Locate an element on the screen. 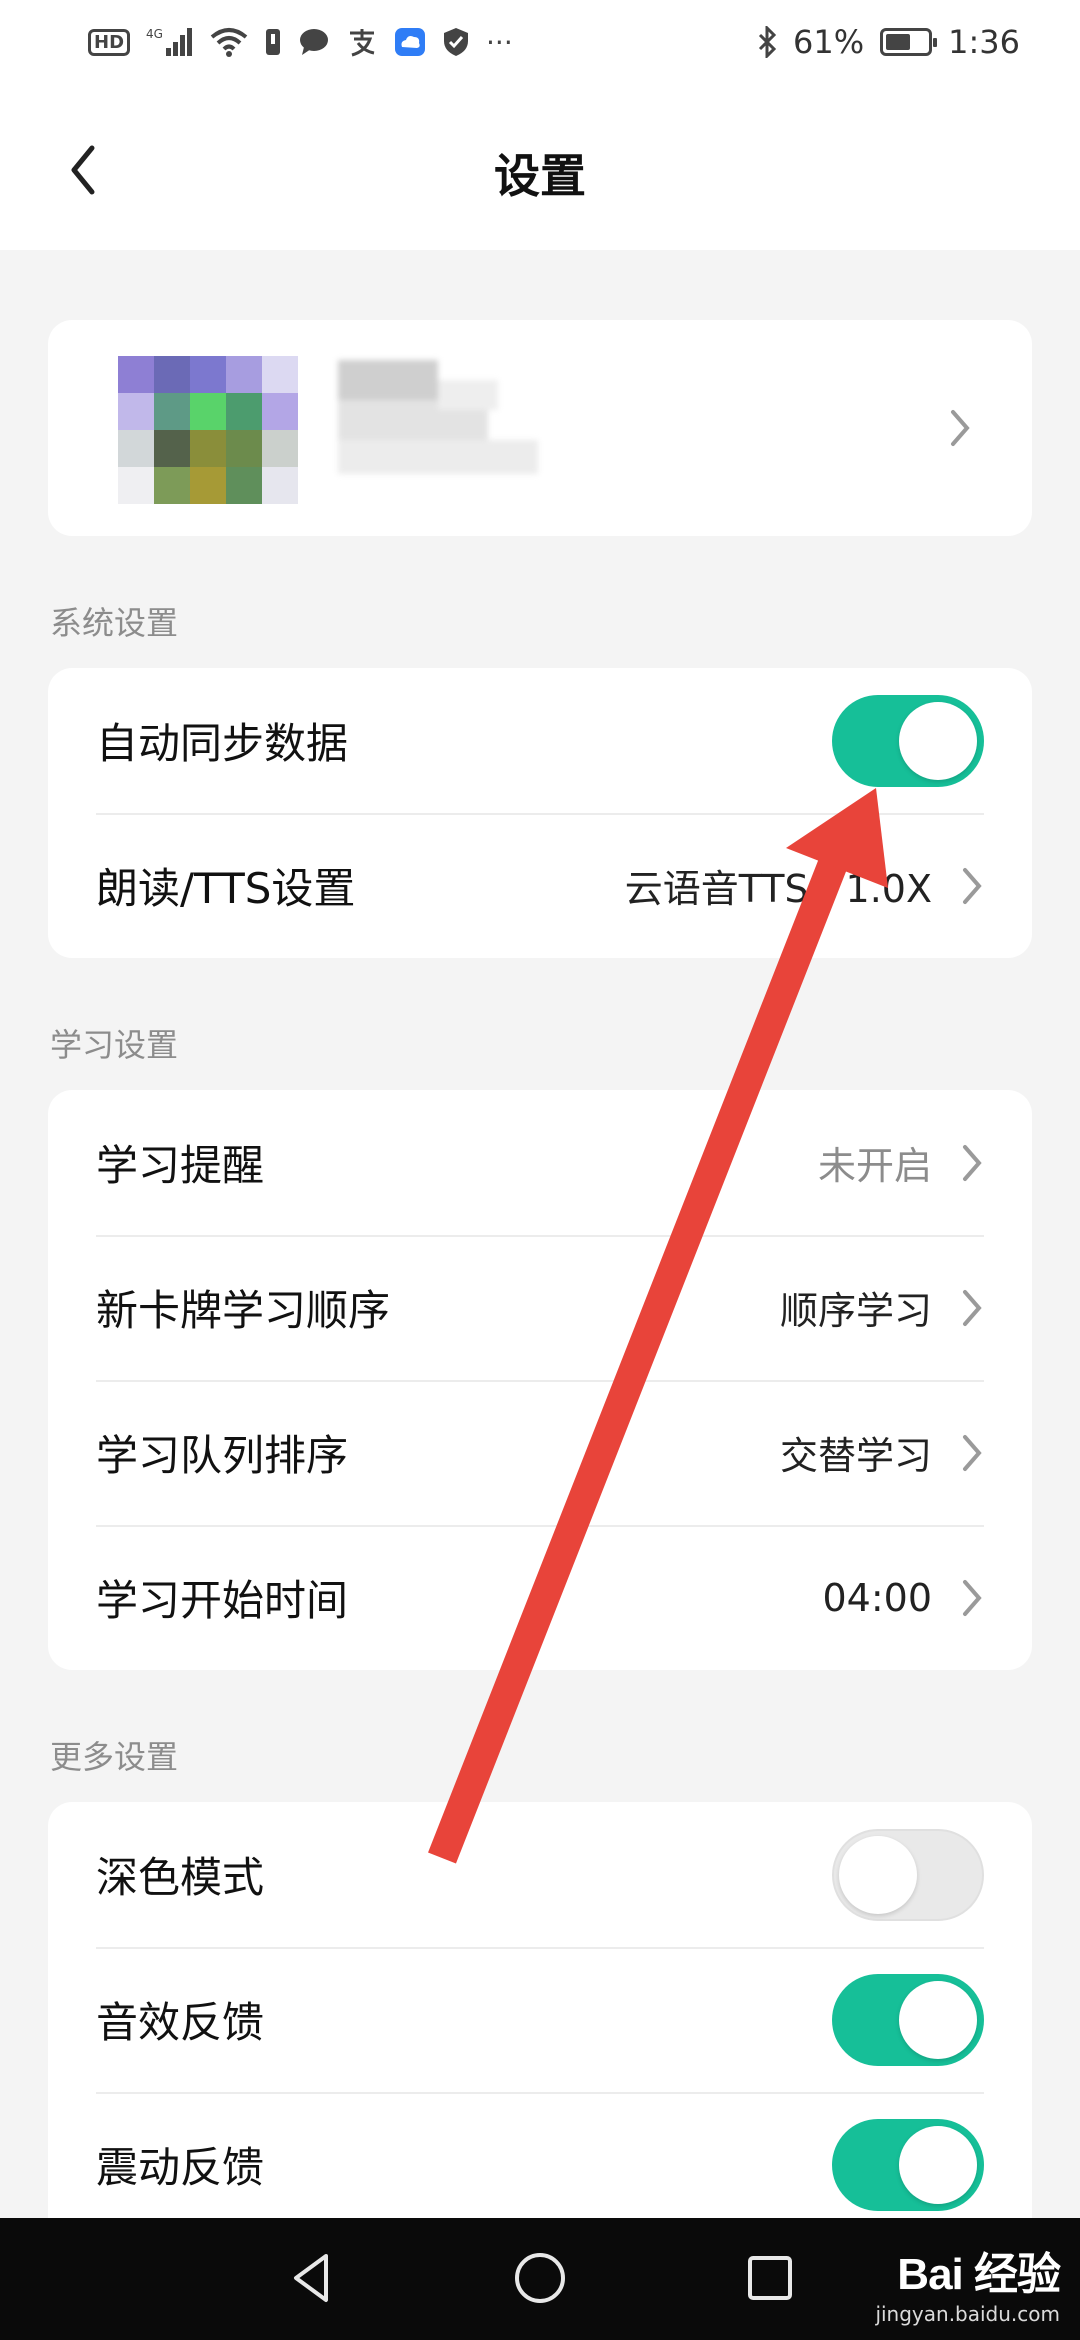  vibration-feedback-toggle is located at coordinates (908, 2164).